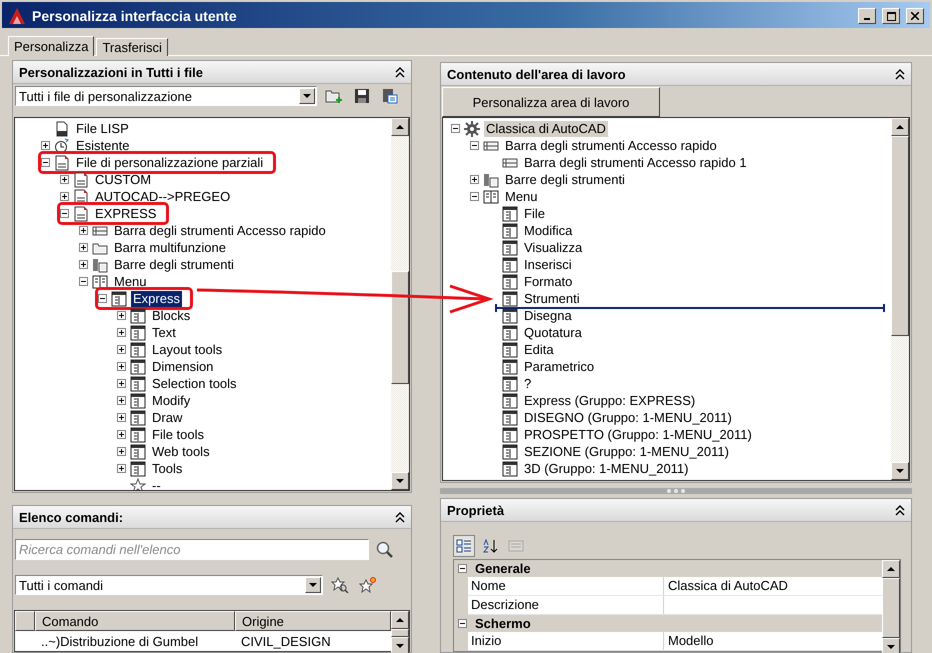  What do you see at coordinates (192, 549) in the screenshot?
I see `search-field: Ricerca comandi nell'elenco` at bounding box center [192, 549].